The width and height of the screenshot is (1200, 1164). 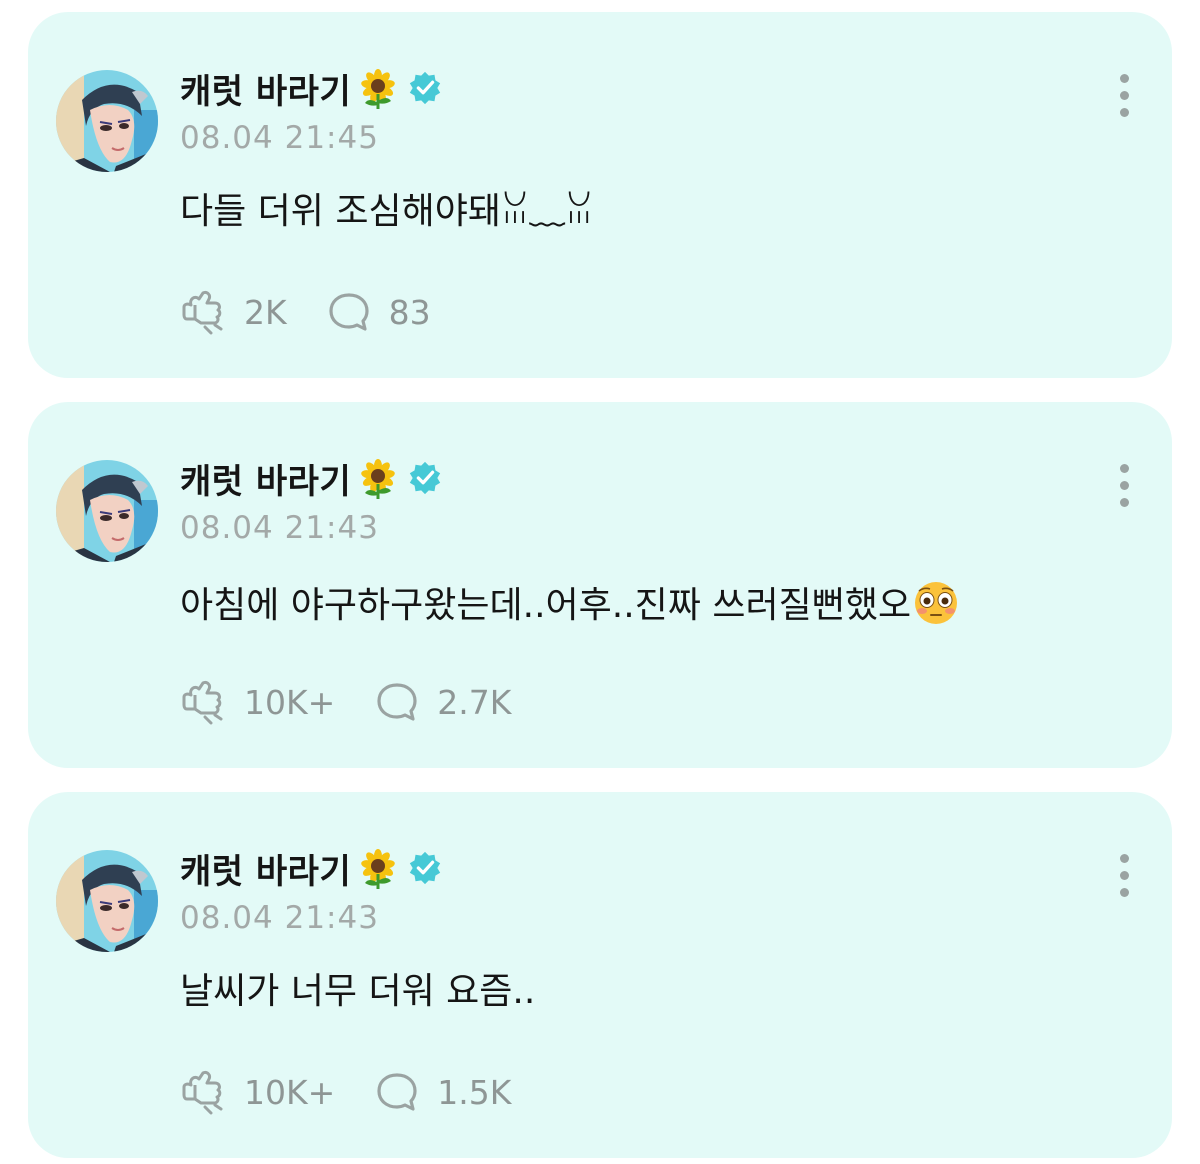 I want to click on post-text-content: 다들 더위 조심해야돼ꈍ﹏ꈍ, so click(x=387, y=211).